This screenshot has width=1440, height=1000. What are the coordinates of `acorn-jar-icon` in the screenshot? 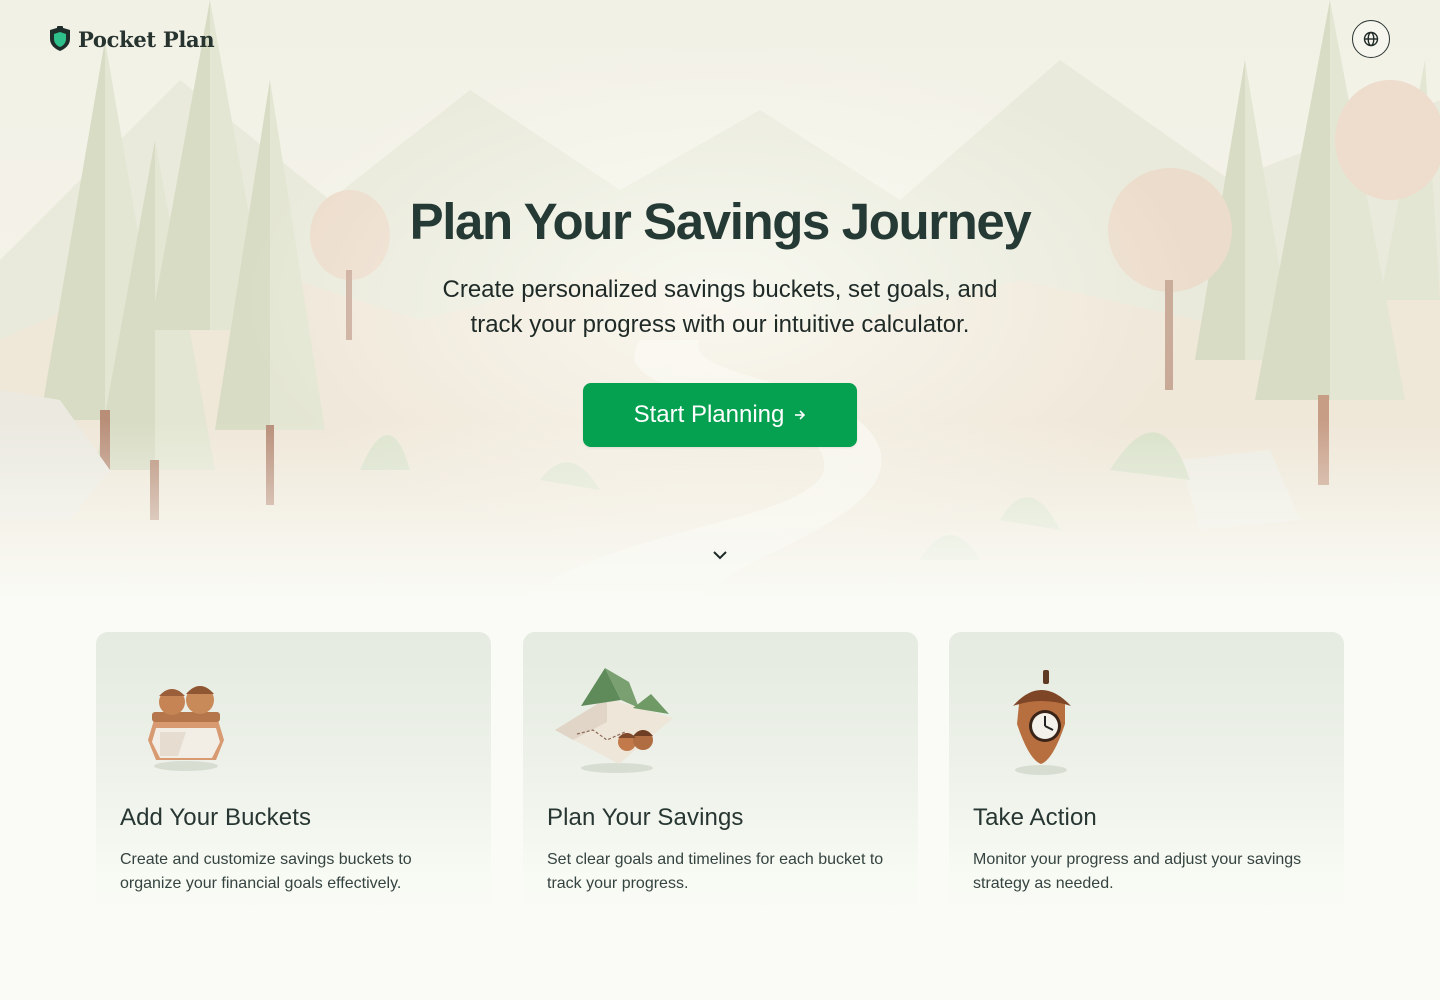 It's located at (186, 728).